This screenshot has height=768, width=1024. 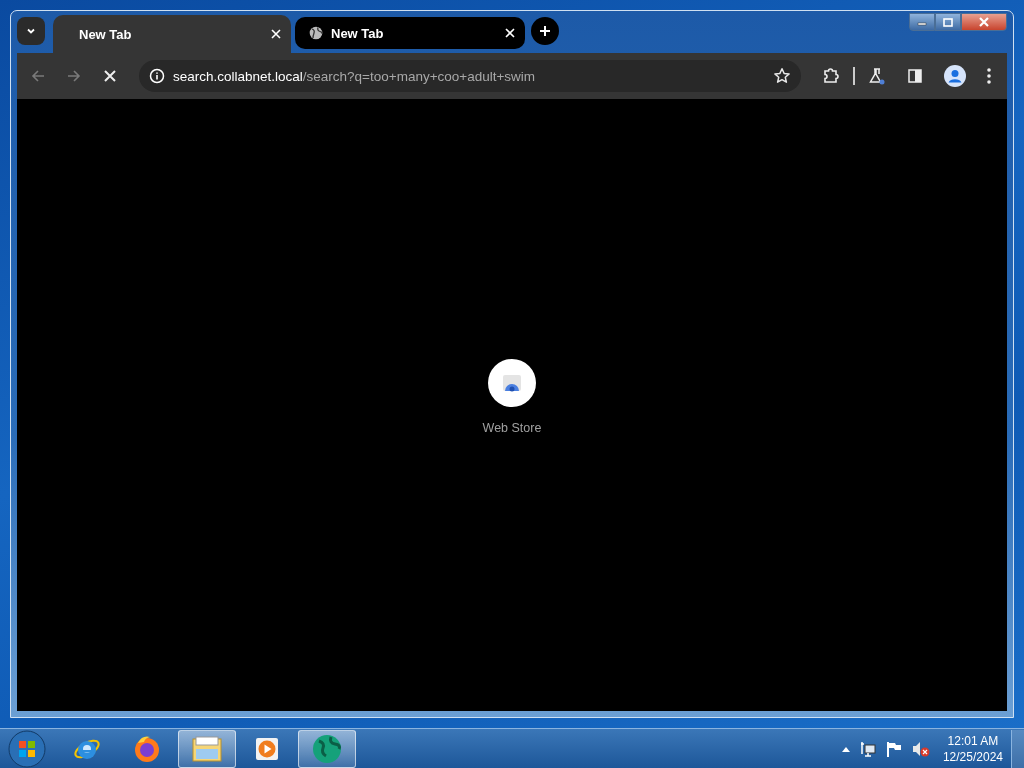 I want to click on forward-arrow-icon, so click(x=74, y=76).